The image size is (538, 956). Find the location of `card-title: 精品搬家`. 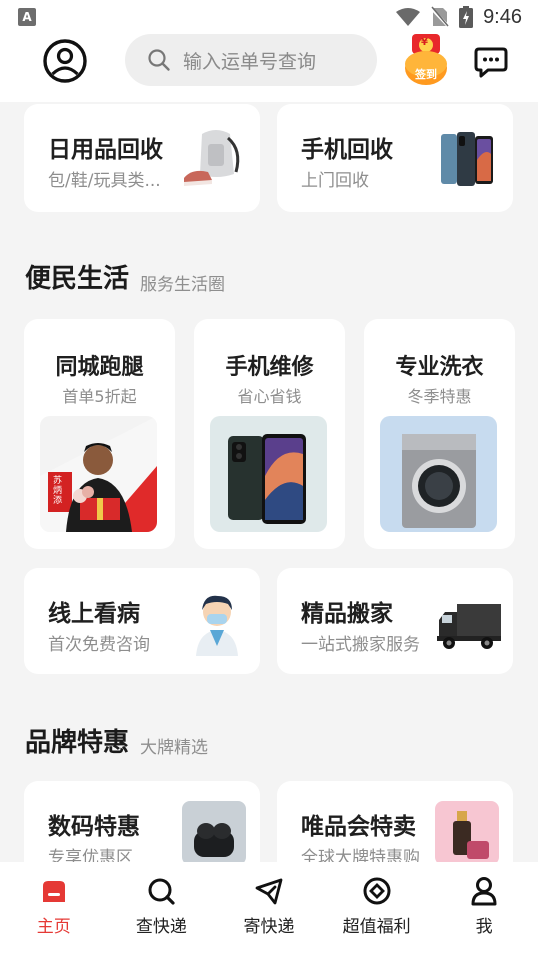

card-title: 精品搬家 is located at coordinates (347, 614).